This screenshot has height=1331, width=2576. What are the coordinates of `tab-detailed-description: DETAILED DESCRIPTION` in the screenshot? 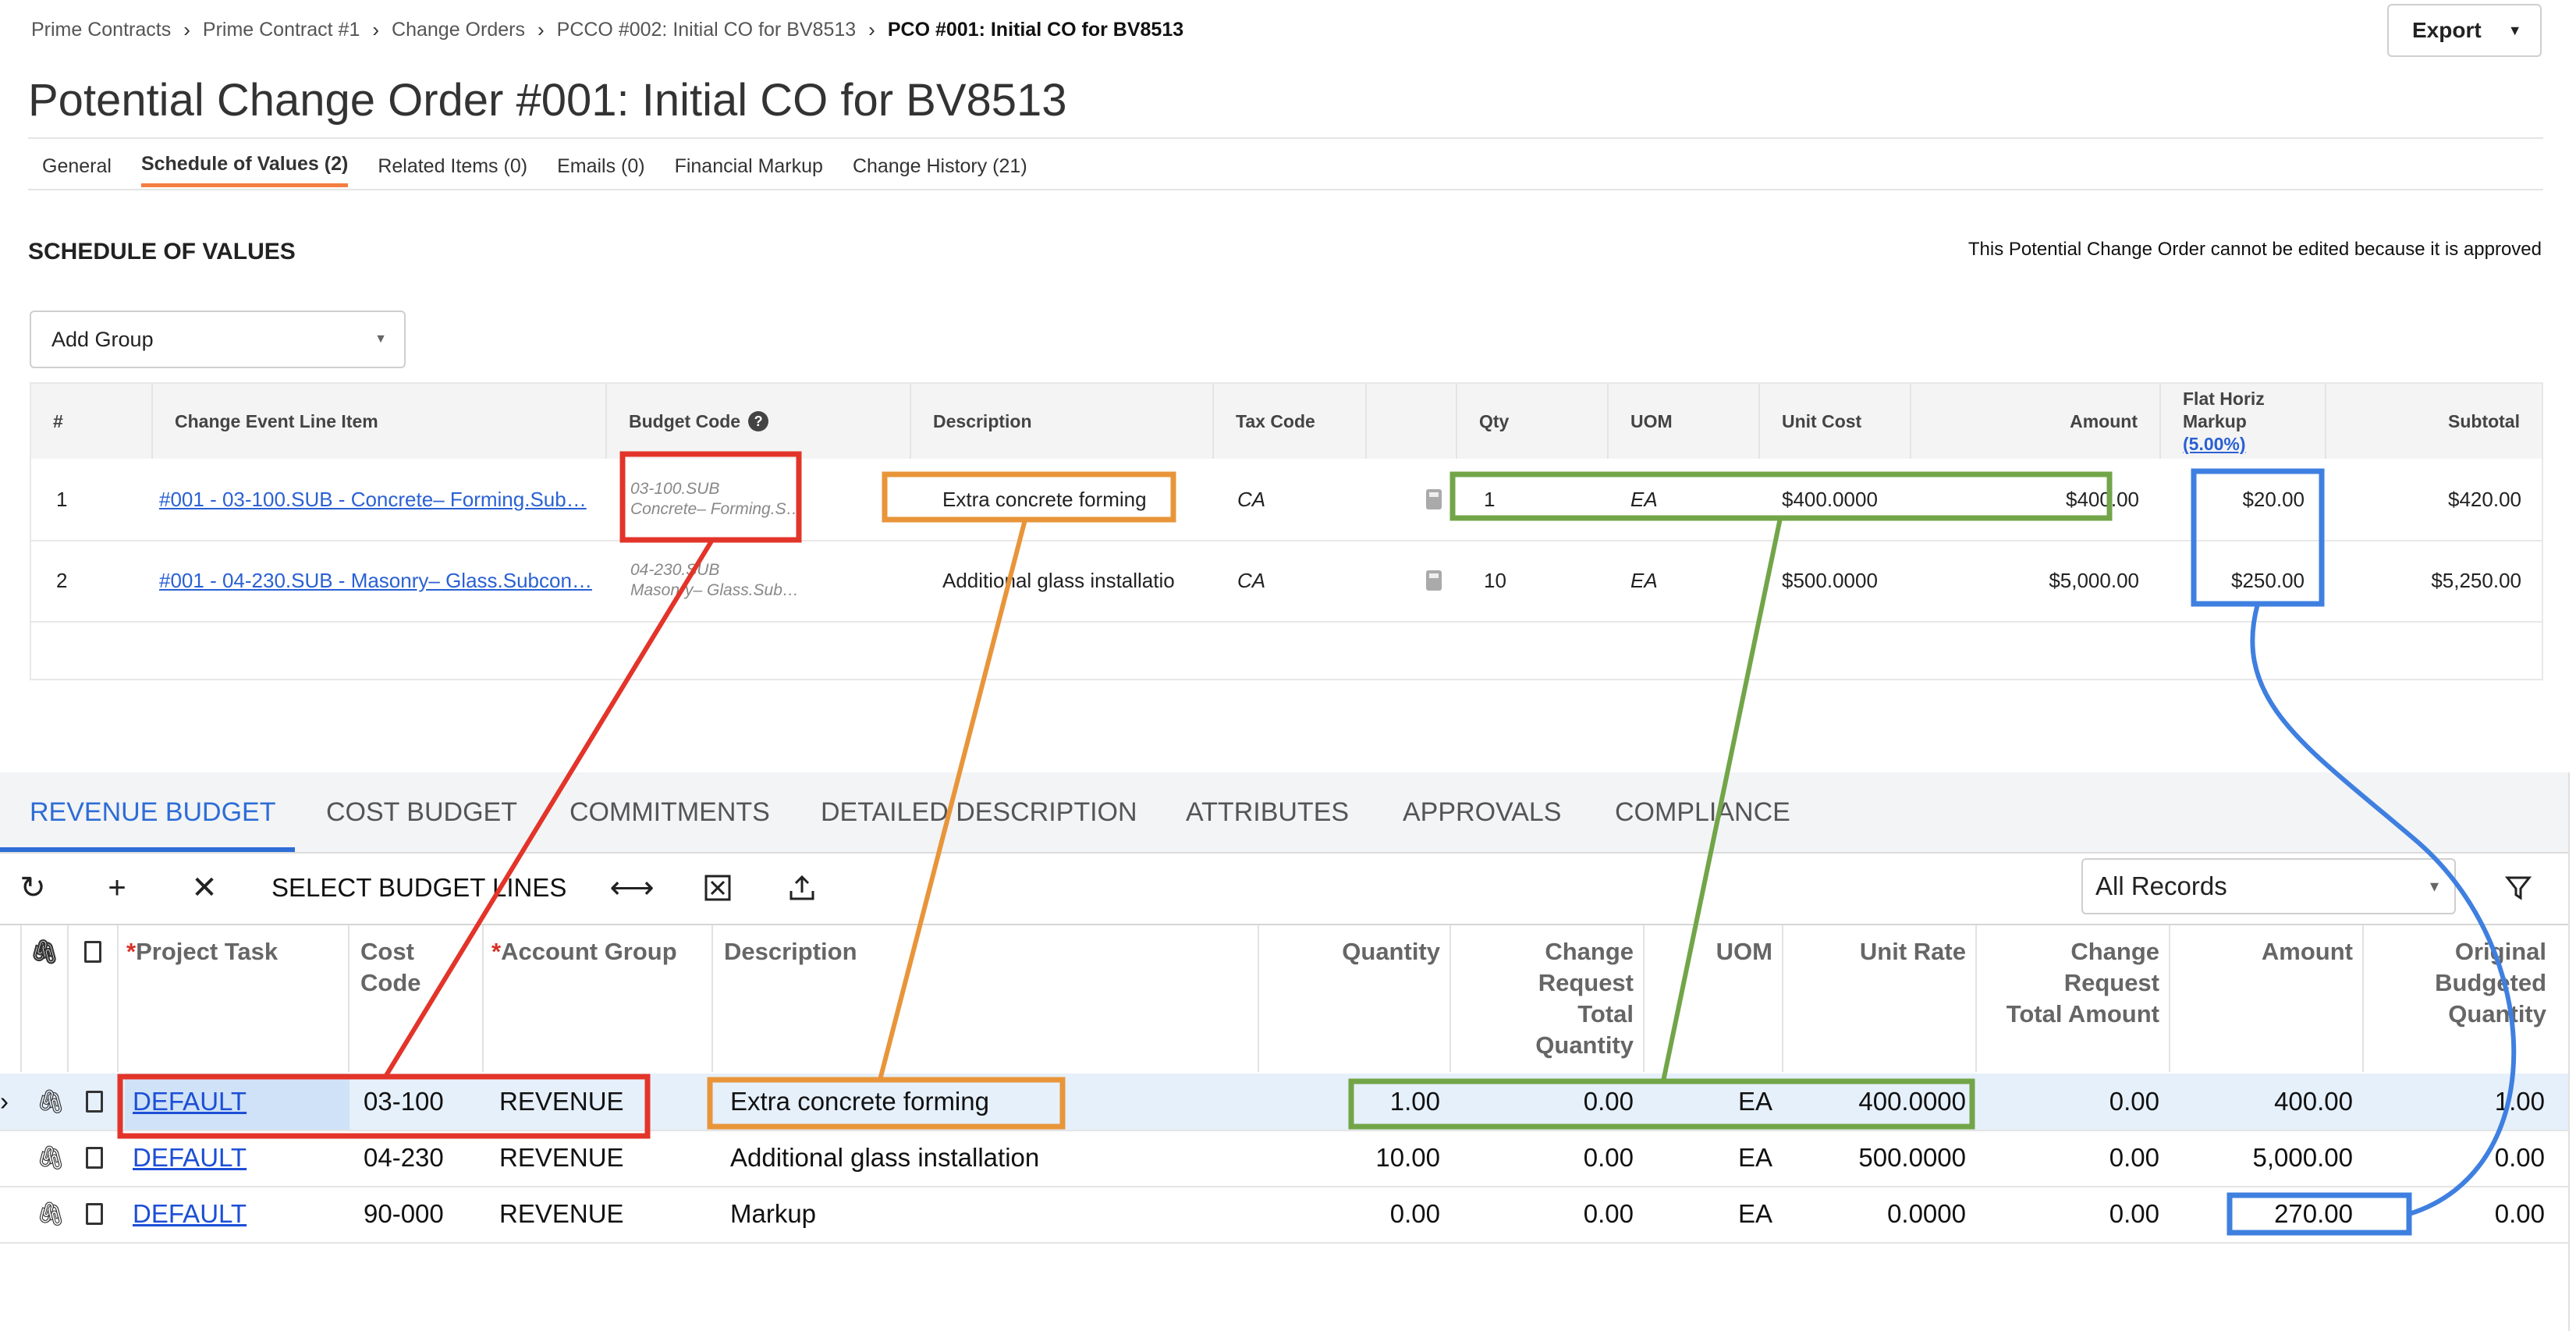 It's located at (979, 812).